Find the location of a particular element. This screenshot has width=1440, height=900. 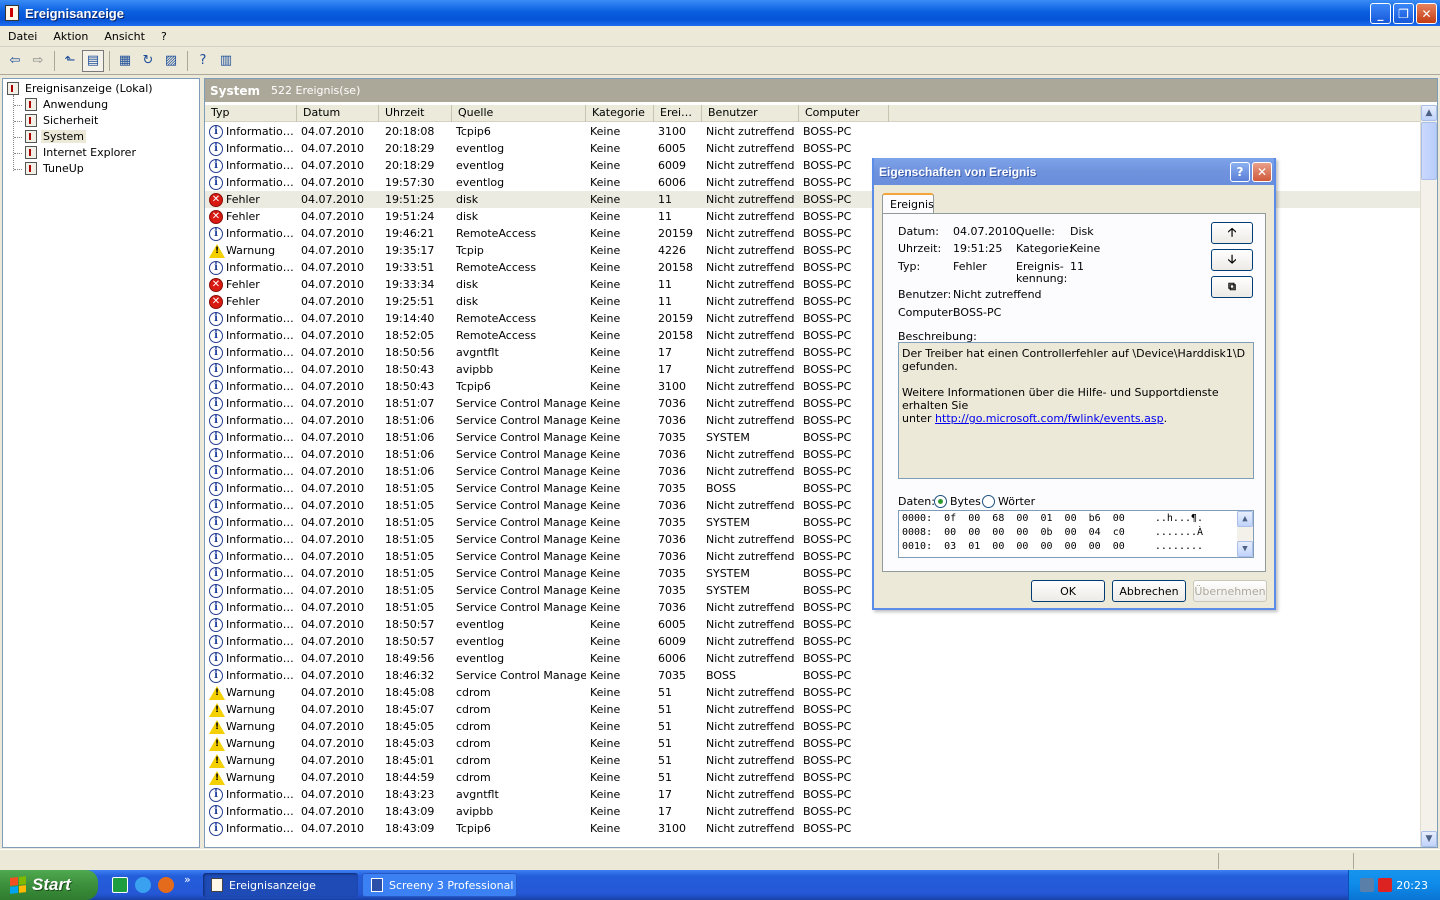

tree-item-anwendung: Anwendung is located at coordinates (67, 104).